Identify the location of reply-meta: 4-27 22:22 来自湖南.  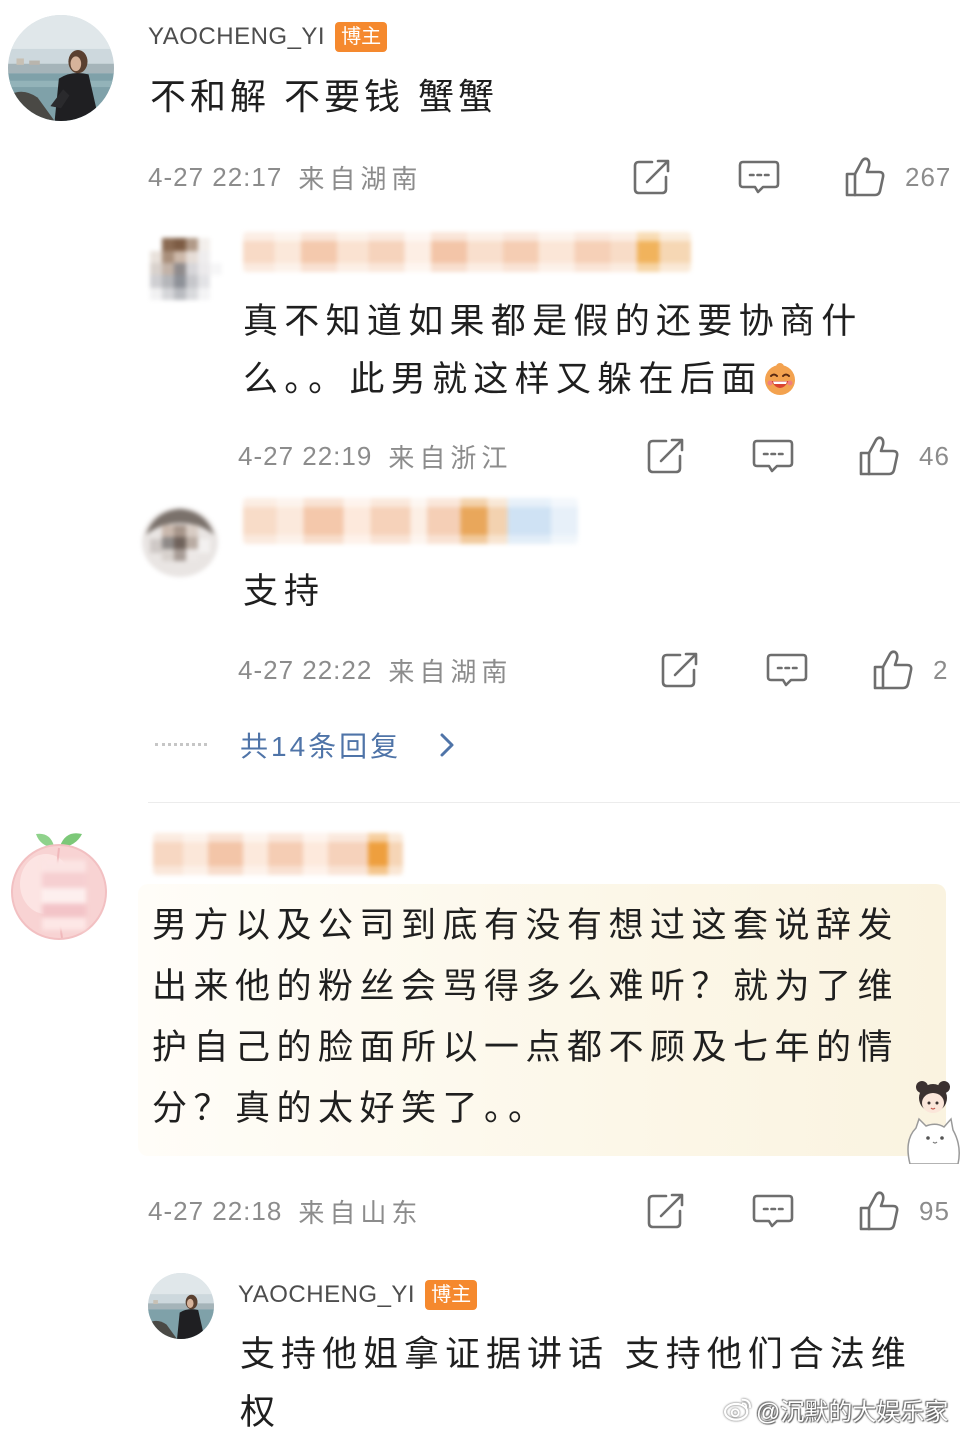
(375, 670).